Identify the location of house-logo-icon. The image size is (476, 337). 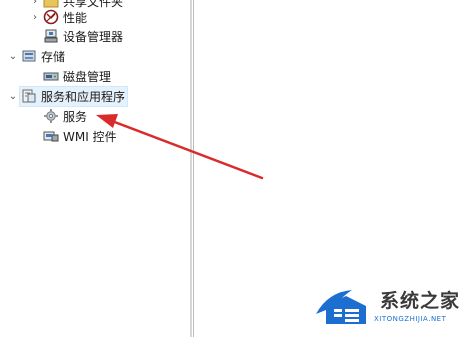
(341, 307).